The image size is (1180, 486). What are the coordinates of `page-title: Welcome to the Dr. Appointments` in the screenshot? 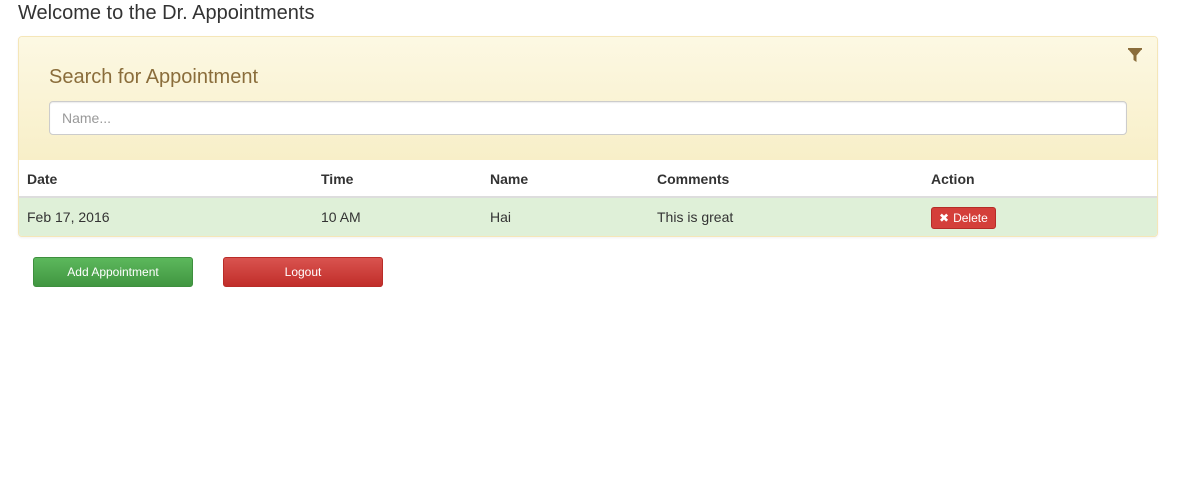 It's located at (166, 13).